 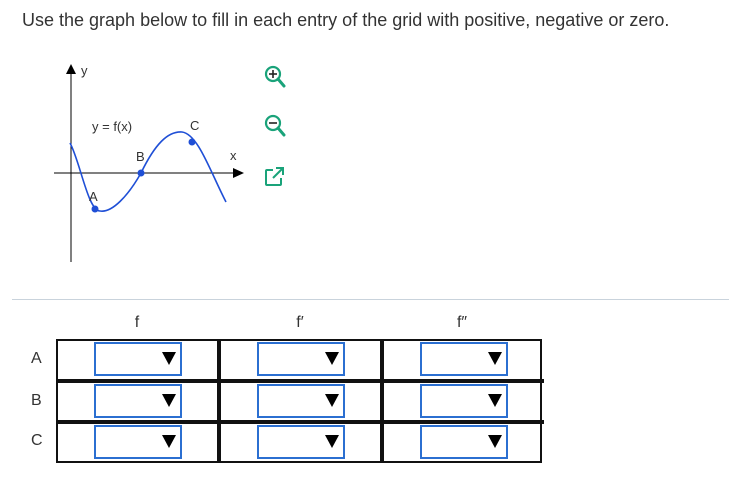 I want to click on y-axis-arrow, so click(x=71, y=69).